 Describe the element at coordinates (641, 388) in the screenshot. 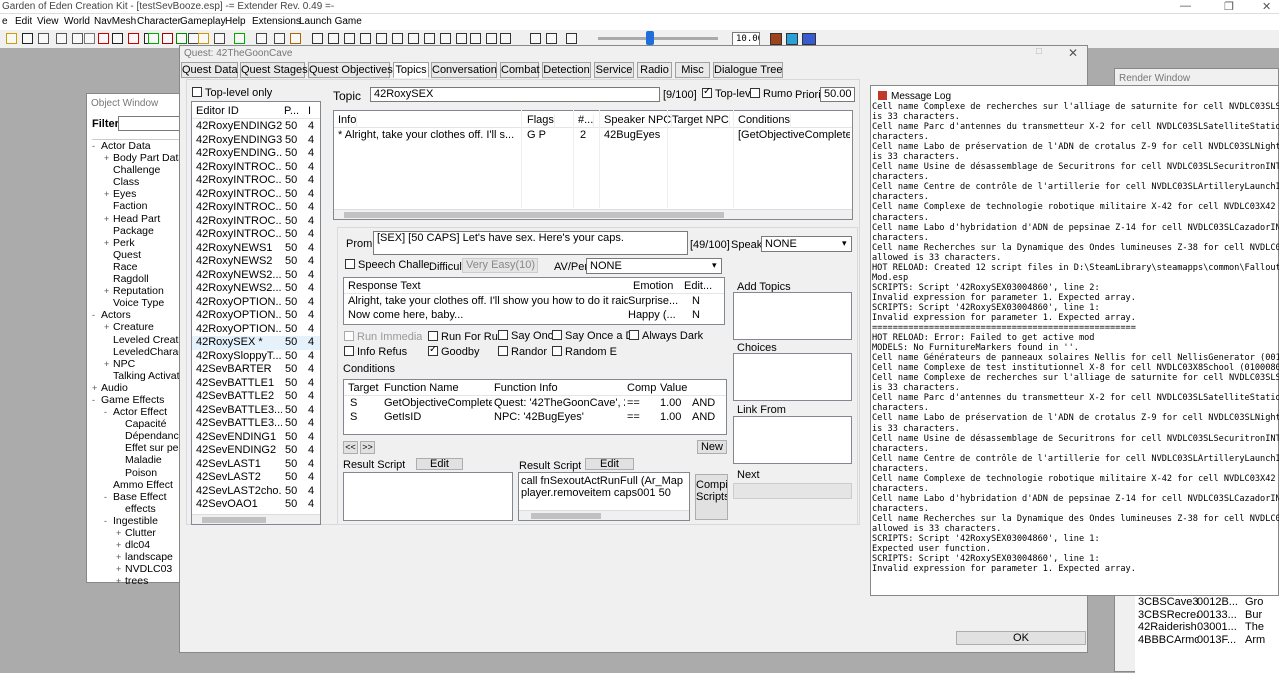

I see `condition-col: Comp` at that location.